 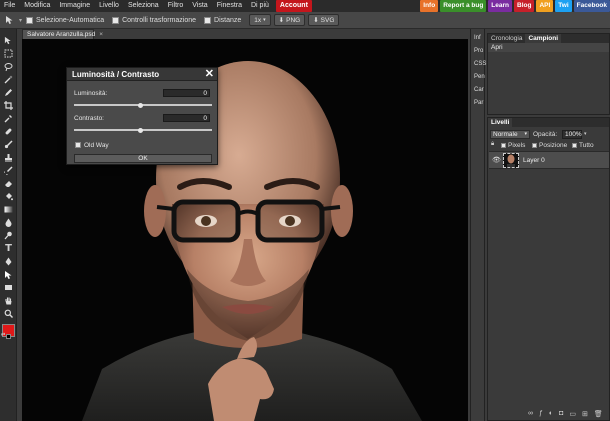 What do you see at coordinates (222, 20) in the screenshot?
I see `distances-option: Distanze` at bounding box center [222, 20].